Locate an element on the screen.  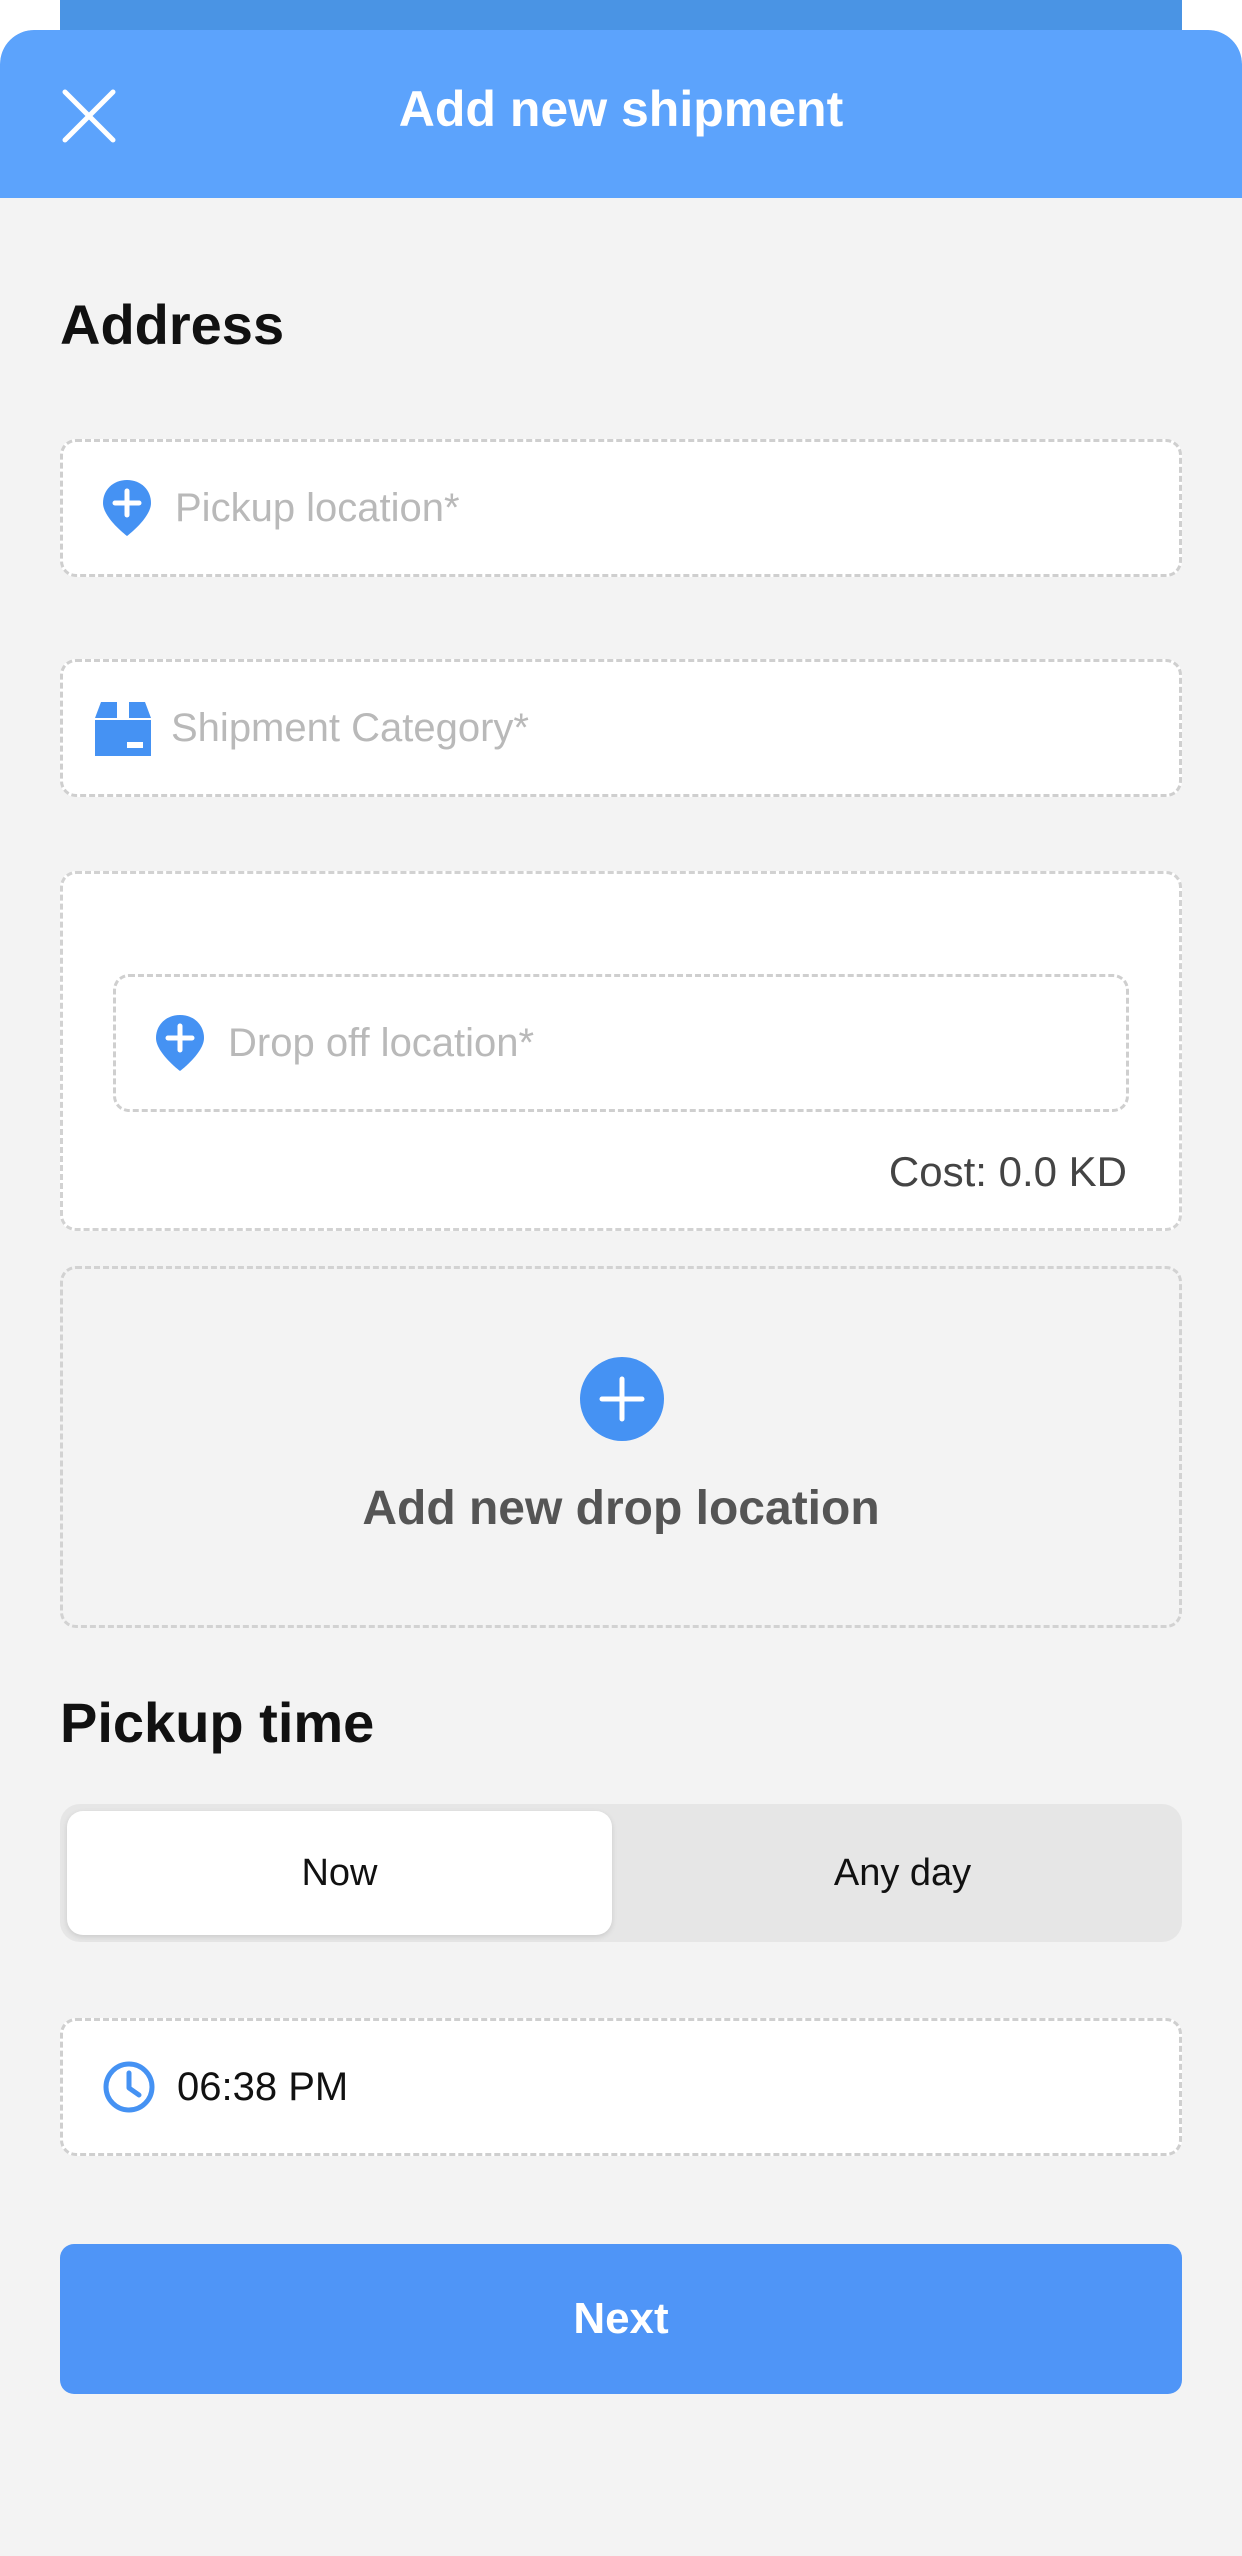
clock-icon is located at coordinates (129, 2087).